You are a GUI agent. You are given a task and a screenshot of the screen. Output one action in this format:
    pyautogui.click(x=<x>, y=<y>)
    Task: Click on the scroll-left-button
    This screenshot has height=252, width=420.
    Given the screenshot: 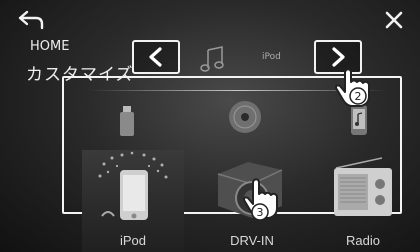 What is the action you would take?
    pyautogui.click(x=156, y=57)
    